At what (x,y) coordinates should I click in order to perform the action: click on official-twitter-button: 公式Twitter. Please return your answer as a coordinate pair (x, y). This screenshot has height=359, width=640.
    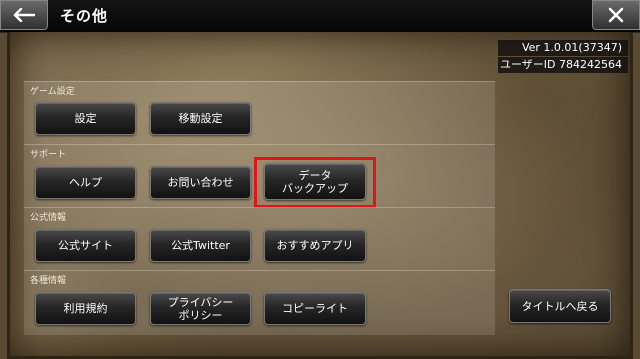
    Looking at the image, I should click on (200, 245).